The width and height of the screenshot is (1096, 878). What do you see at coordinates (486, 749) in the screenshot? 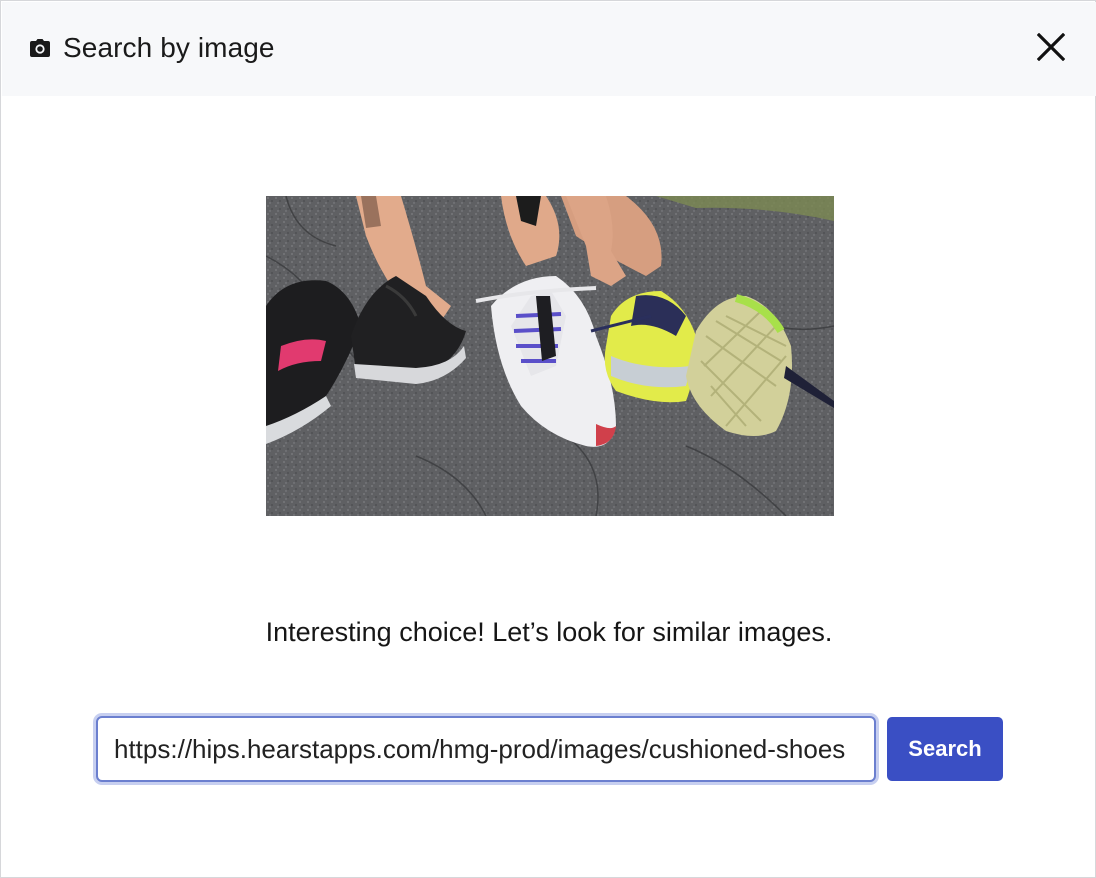
I see `image-url-input` at bounding box center [486, 749].